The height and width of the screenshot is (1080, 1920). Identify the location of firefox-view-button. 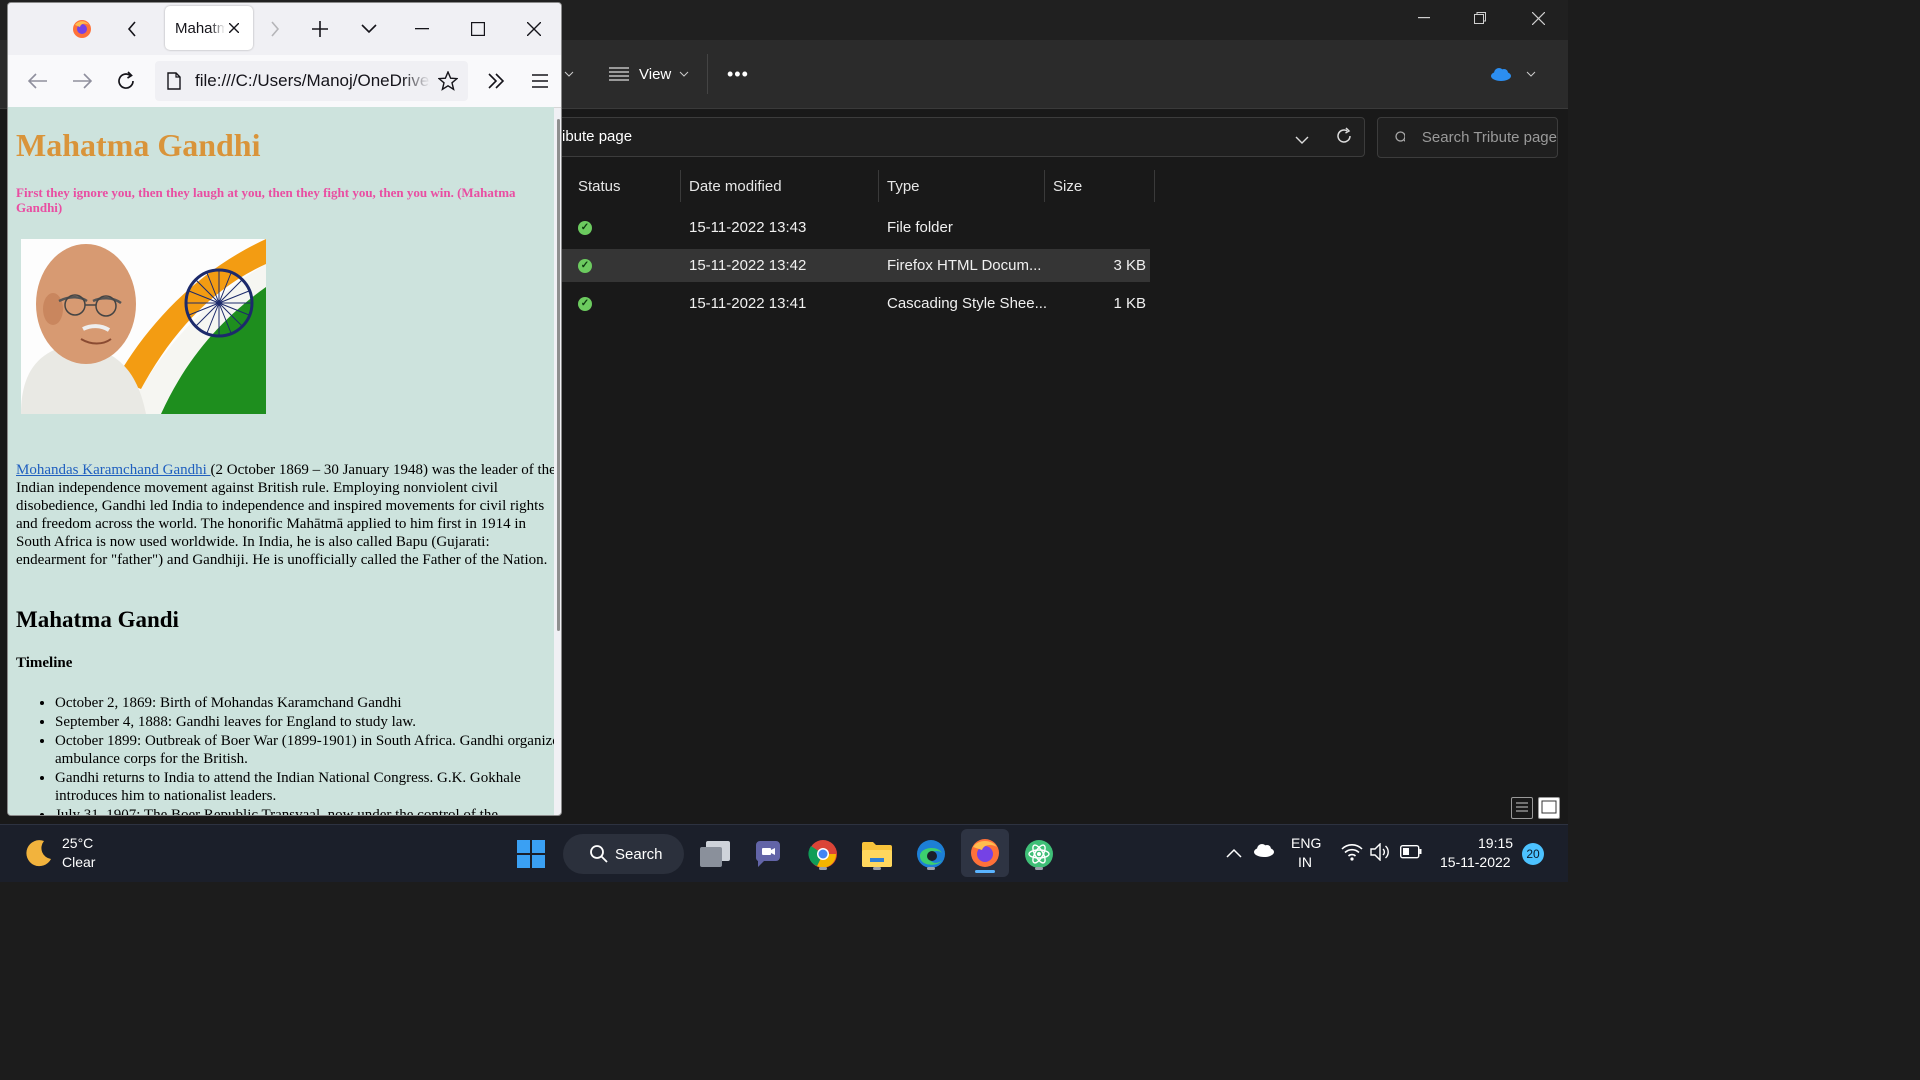
(82, 29).